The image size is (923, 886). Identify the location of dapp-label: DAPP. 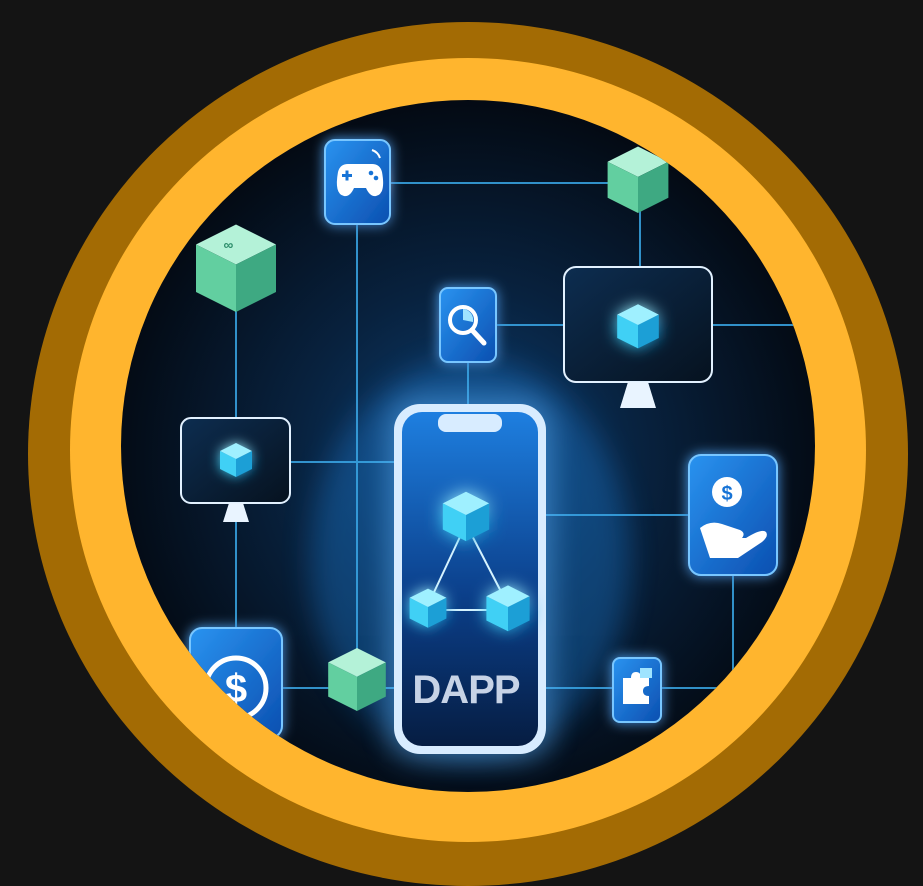
(465, 690).